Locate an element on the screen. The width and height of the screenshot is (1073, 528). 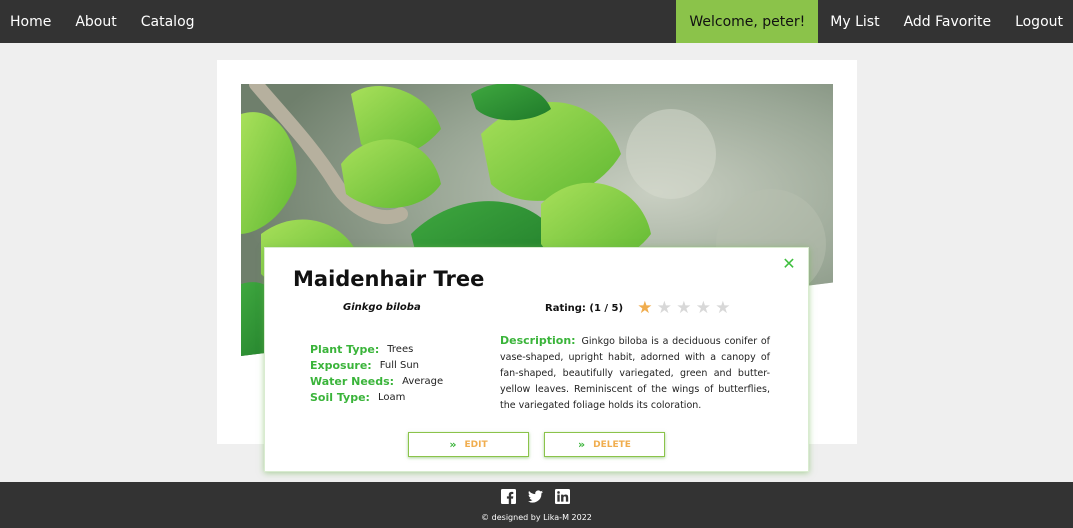
prop-value: Full Sun is located at coordinates (399, 365).